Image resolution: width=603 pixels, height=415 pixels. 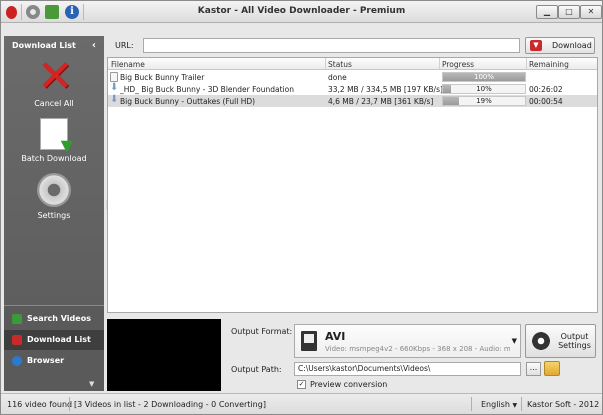 I want to click on output-settings-button: Output Settings, so click(x=560, y=341).